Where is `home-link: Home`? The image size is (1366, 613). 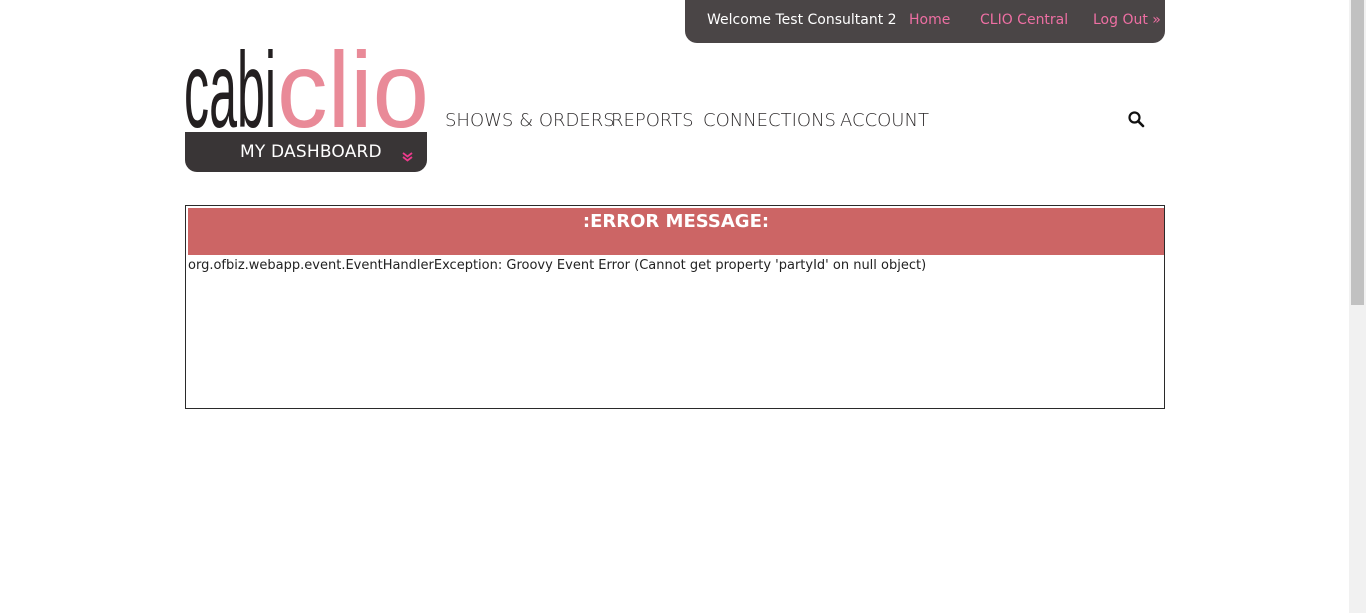 home-link: Home is located at coordinates (929, 20).